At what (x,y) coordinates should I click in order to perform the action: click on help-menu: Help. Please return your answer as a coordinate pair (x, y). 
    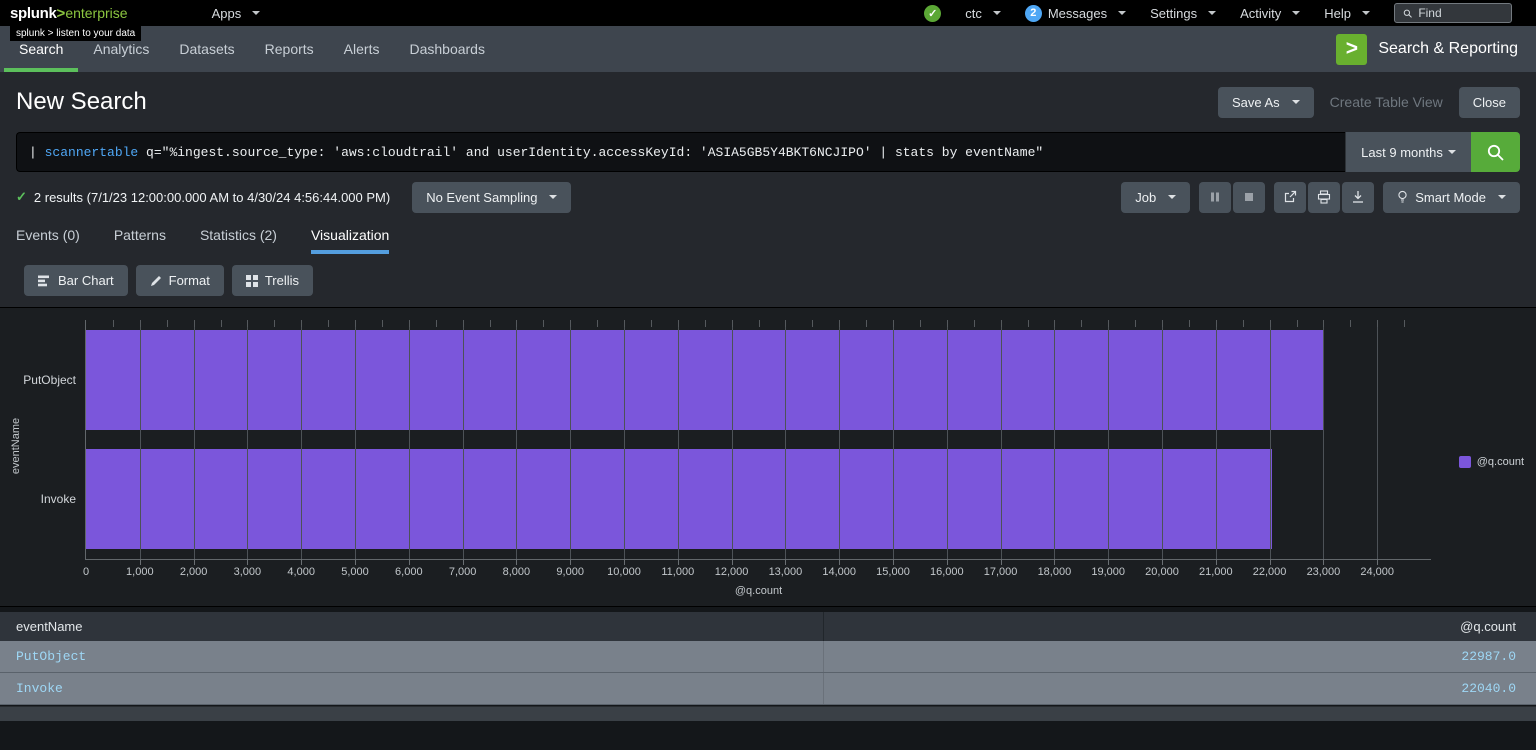
    Looking at the image, I should click on (1347, 13).